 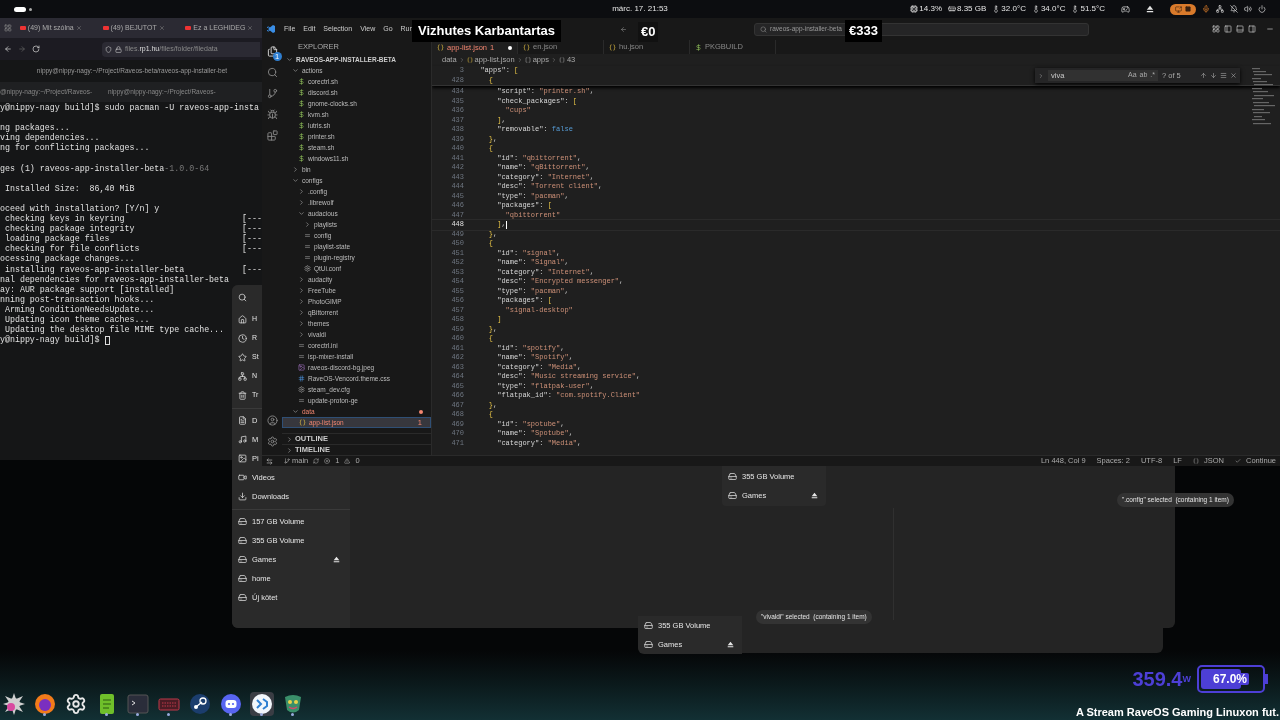 I want to click on workspace-indicator, so click(x=20, y=9).